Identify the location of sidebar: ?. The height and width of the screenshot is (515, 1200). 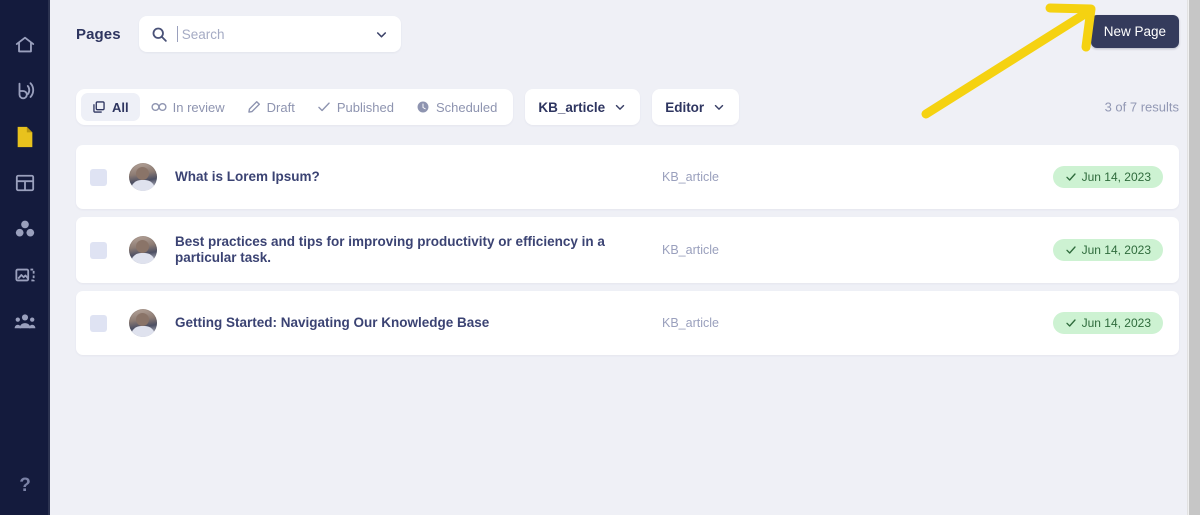
(25, 257).